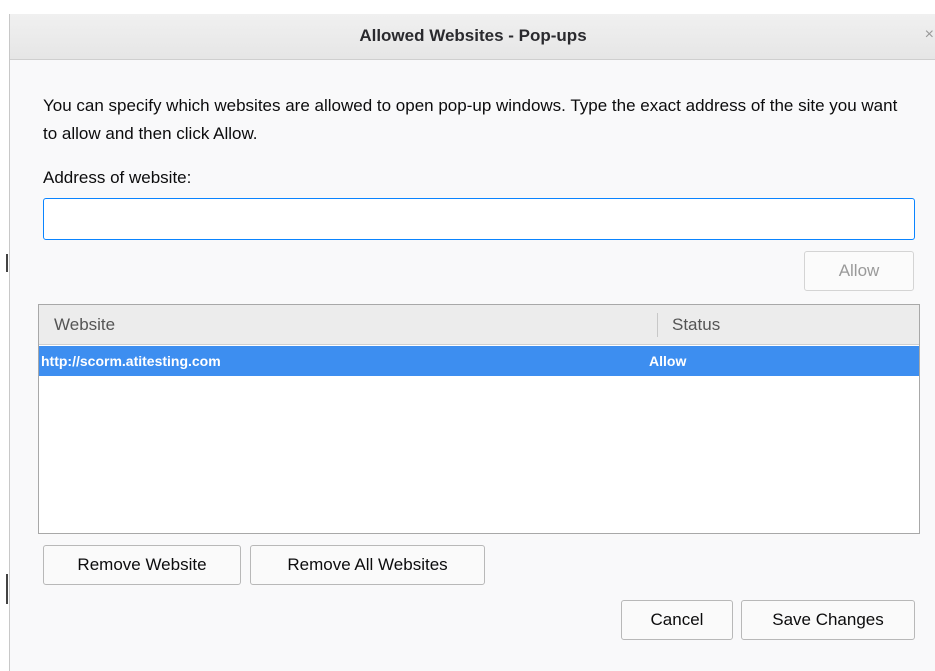 Image resolution: width=935 pixels, height=671 pixels. Describe the element at coordinates (859, 271) in the screenshot. I see `allow-button: Allow` at that location.